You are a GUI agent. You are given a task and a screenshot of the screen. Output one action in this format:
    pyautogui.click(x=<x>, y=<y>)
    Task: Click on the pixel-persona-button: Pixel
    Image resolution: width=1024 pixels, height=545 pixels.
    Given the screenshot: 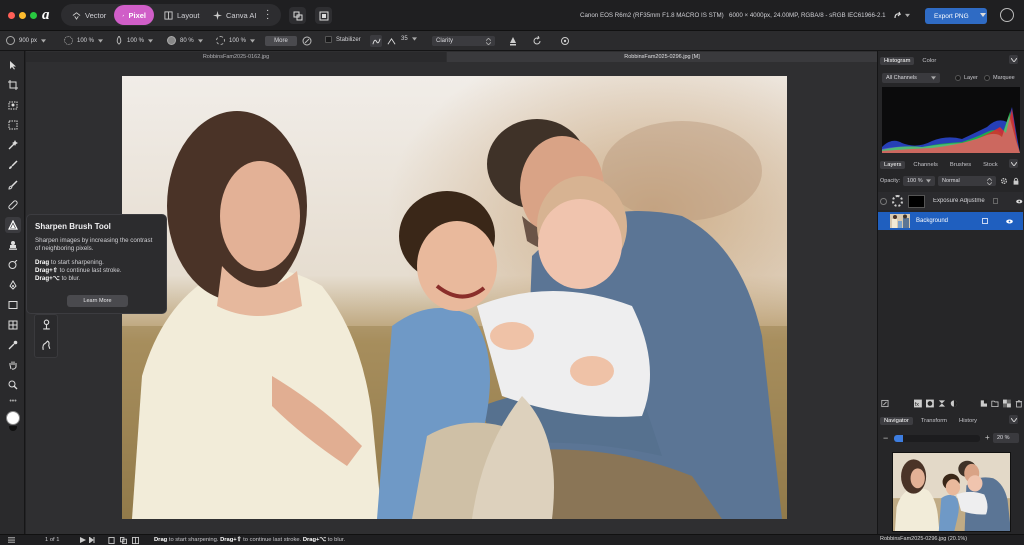 What is the action you would take?
    pyautogui.click(x=134, y=15)
    